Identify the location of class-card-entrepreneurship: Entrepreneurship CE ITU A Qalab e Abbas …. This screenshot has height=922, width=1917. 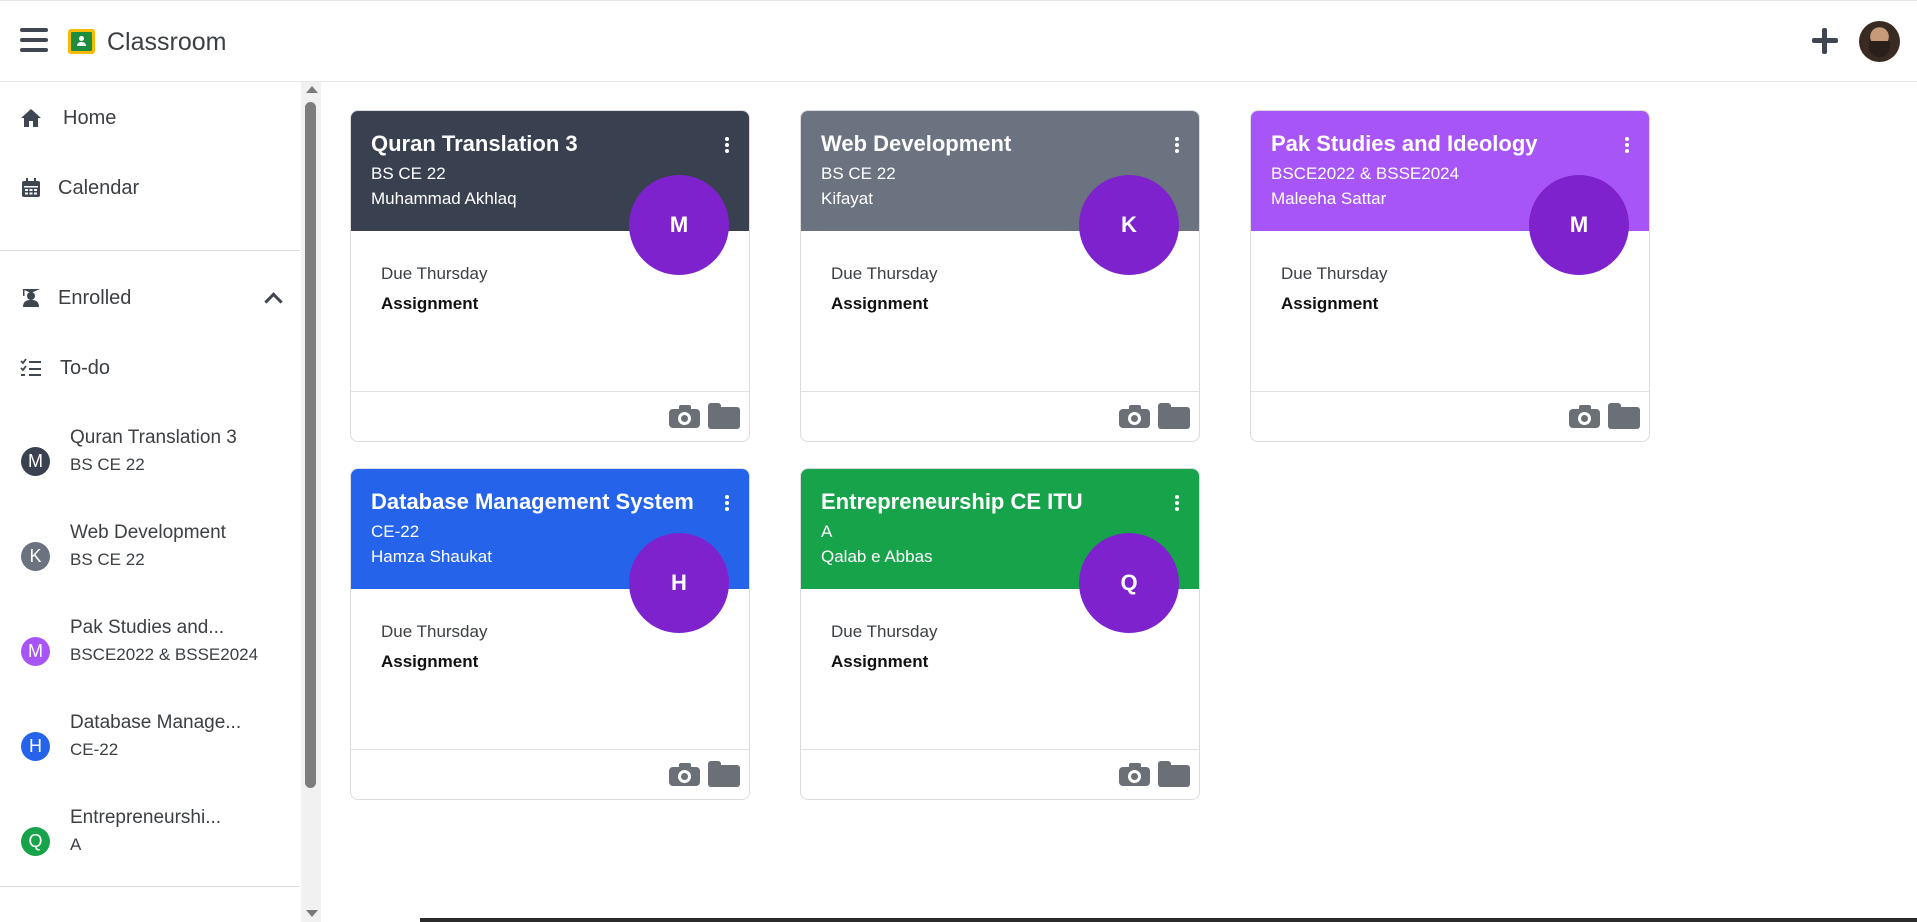
(1000, 634).